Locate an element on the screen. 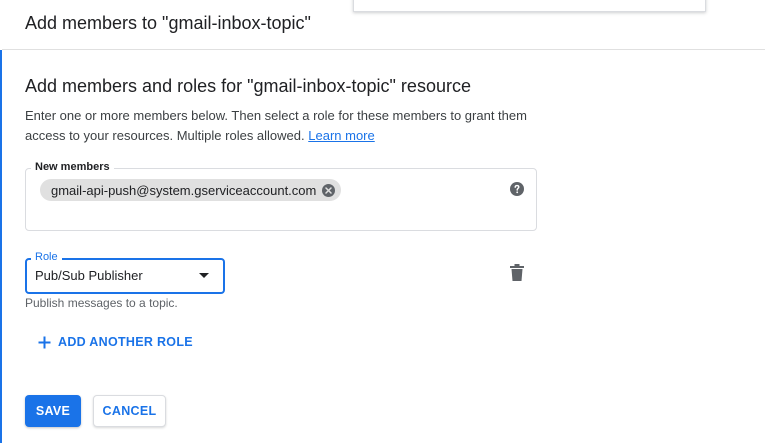  role-selected-value: Pub/Sub Publisher is located at coordinates (89, 275).